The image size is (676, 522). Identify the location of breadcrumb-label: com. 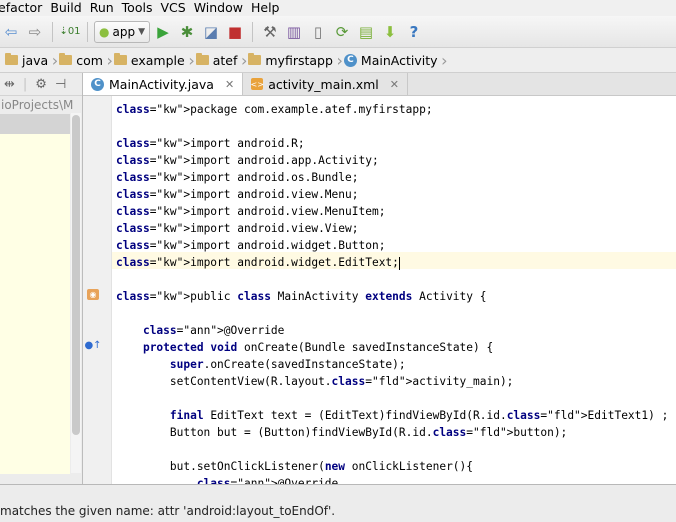
(89, 60).